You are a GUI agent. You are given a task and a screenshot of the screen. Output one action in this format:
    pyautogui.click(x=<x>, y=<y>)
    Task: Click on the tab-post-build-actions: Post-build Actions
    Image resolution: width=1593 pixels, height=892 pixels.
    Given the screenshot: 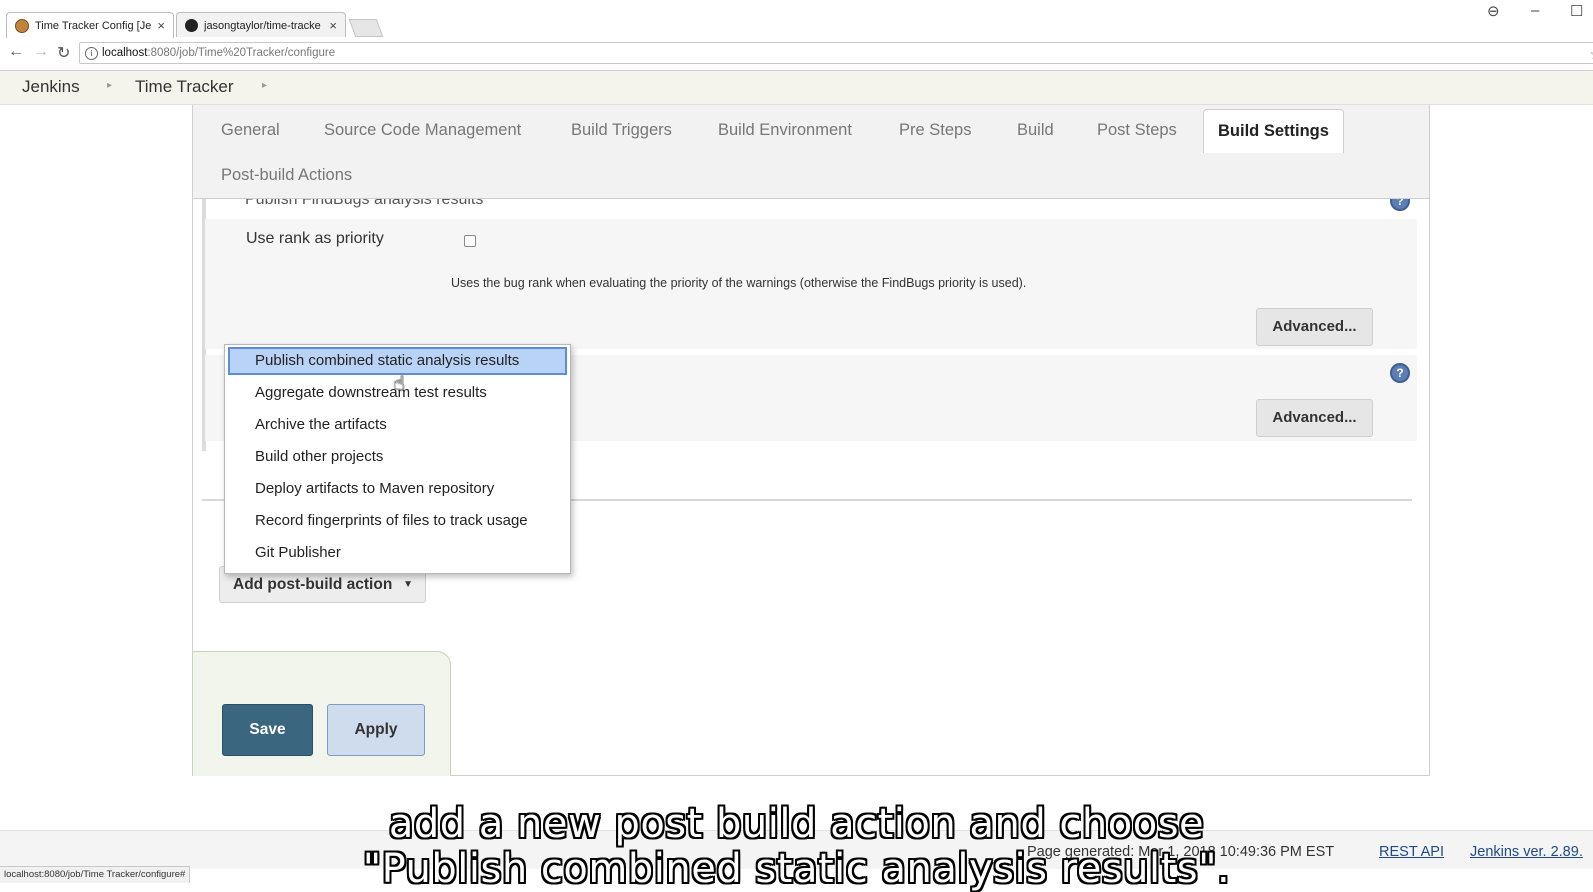 What is the action you would take?
    pyautogui.click(x=286, y=175)
    